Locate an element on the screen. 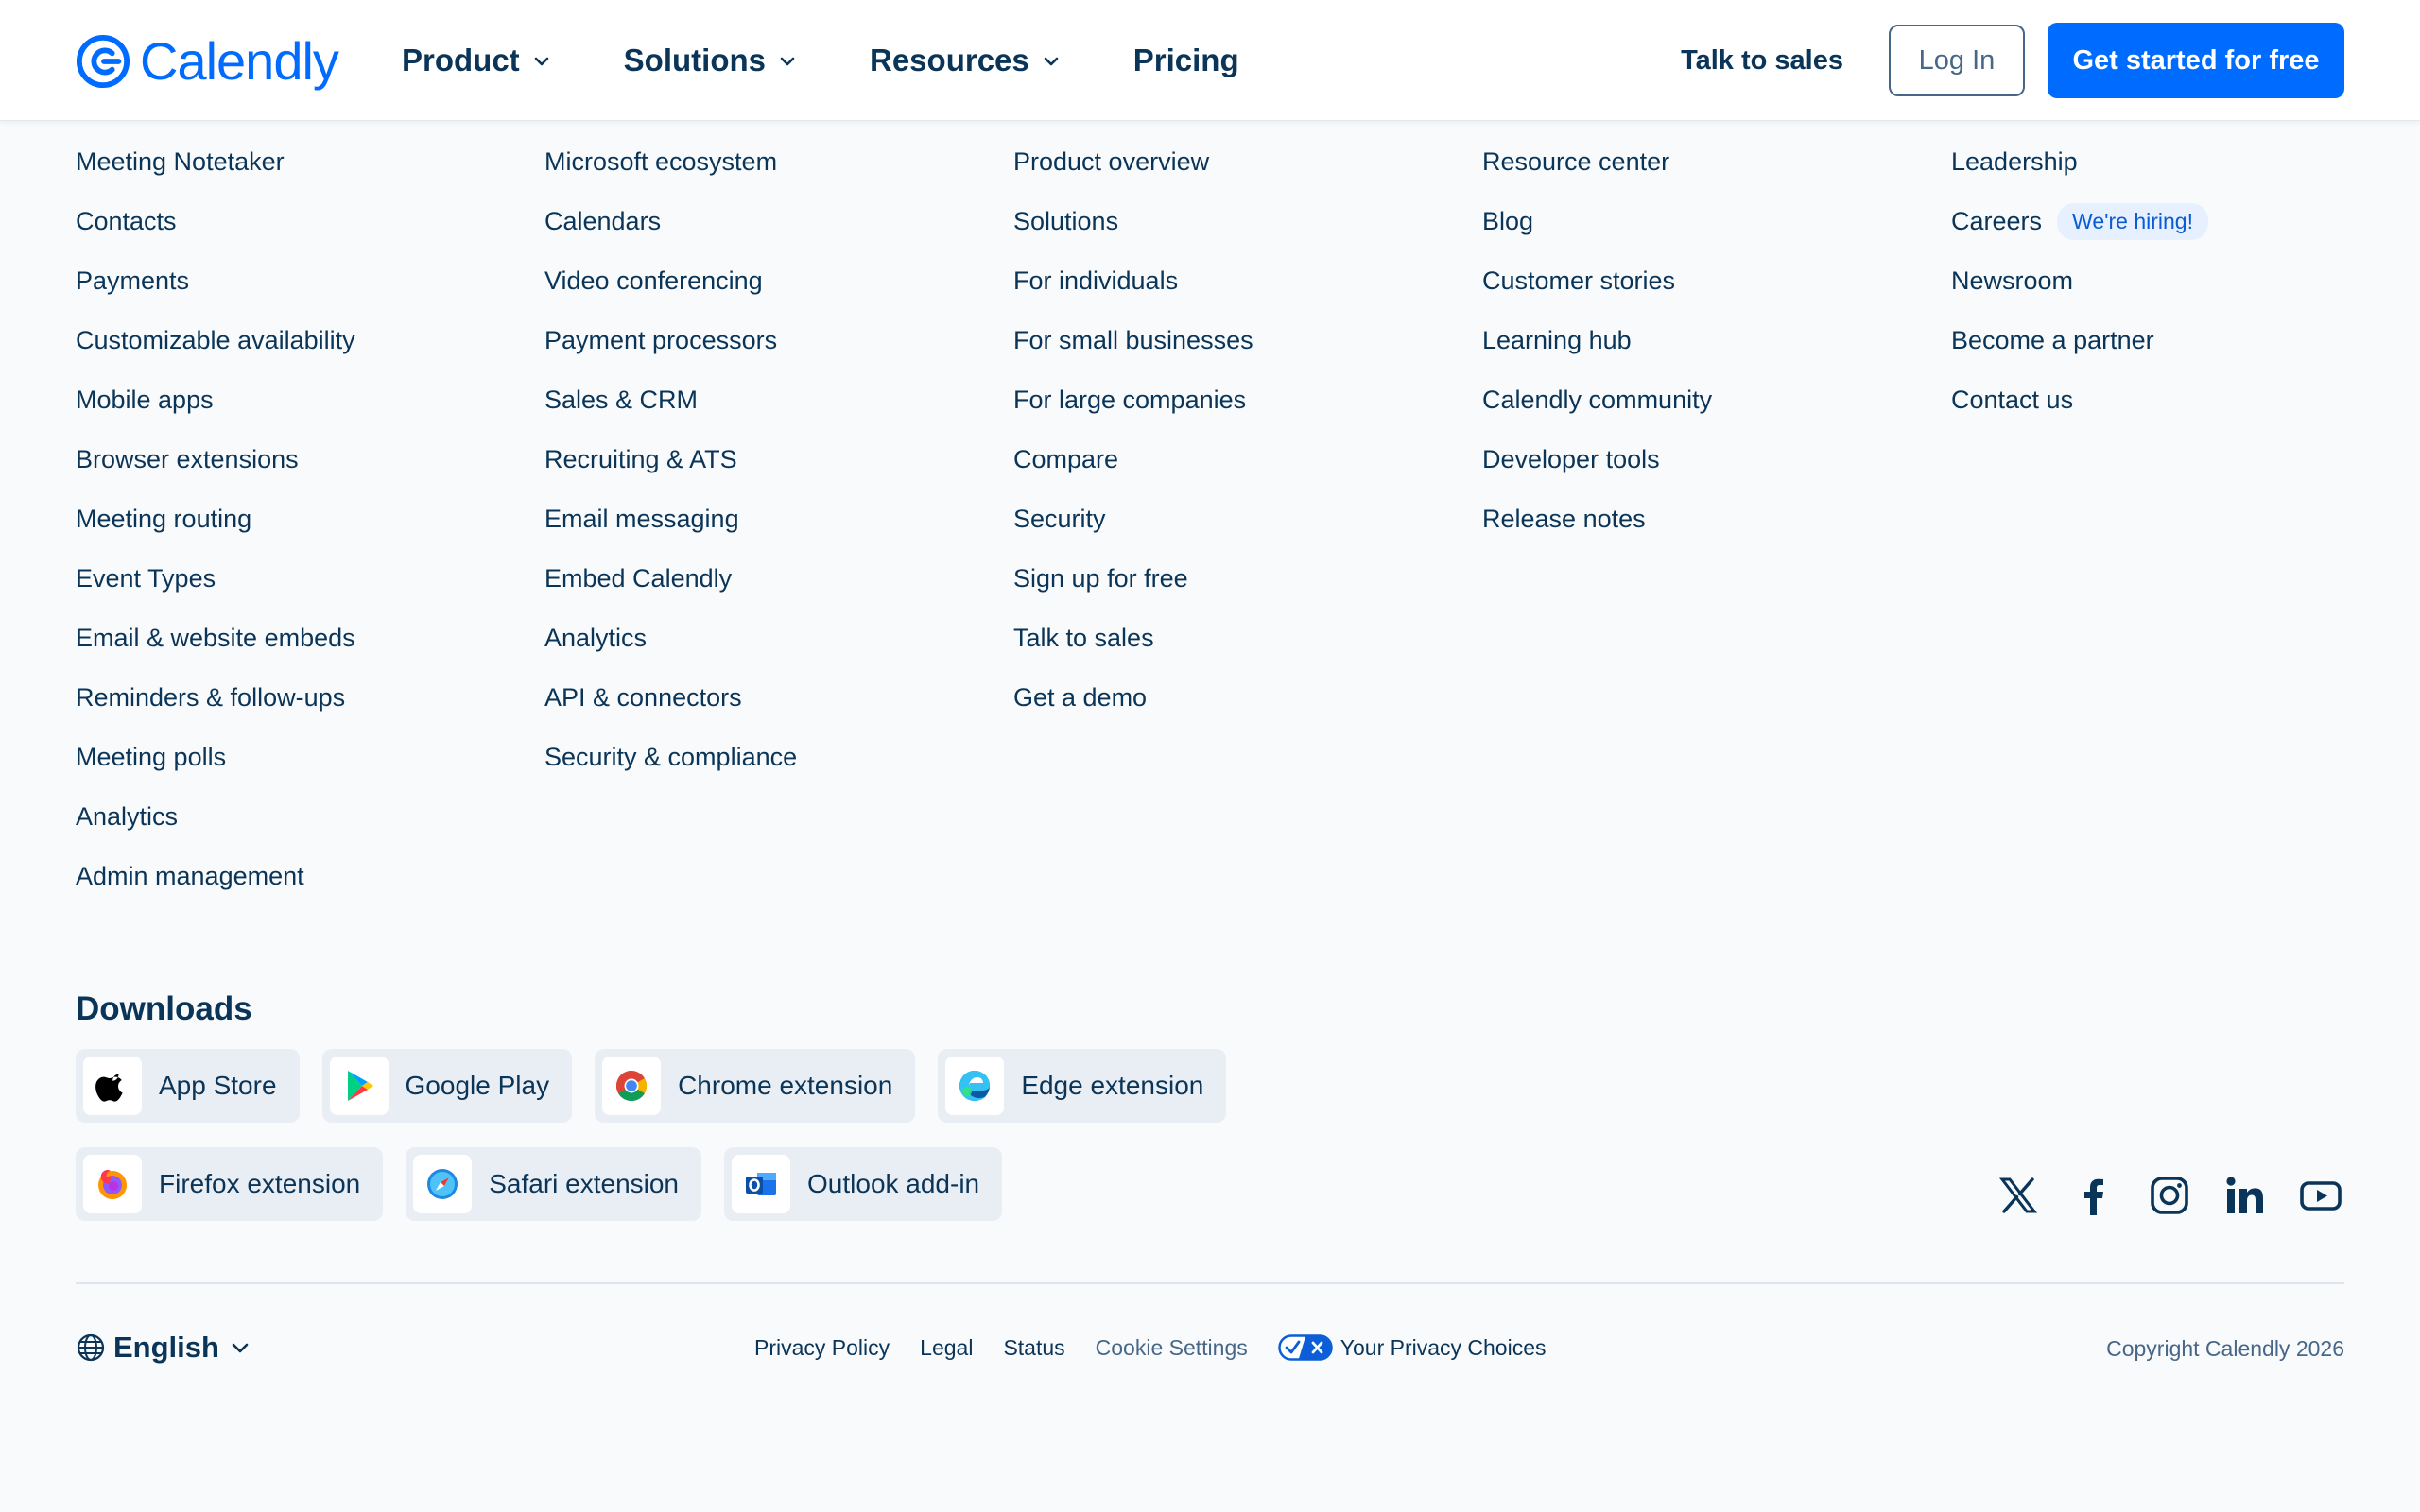 The image size is (2420, 1512). footer-link-contact-us: Contact us is located at coordinates (2079, 400).